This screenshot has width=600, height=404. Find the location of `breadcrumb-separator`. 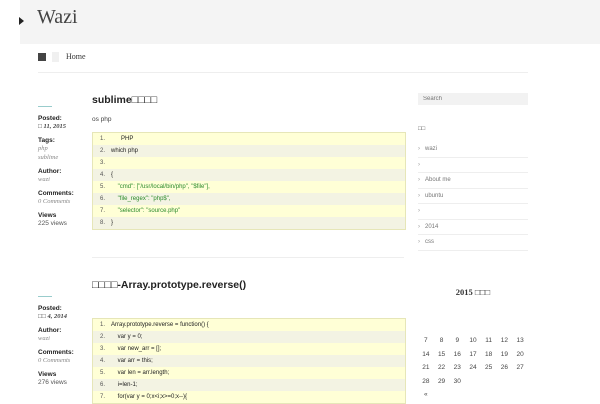

breadcrumb-separator is located at coordinates (55, 57).